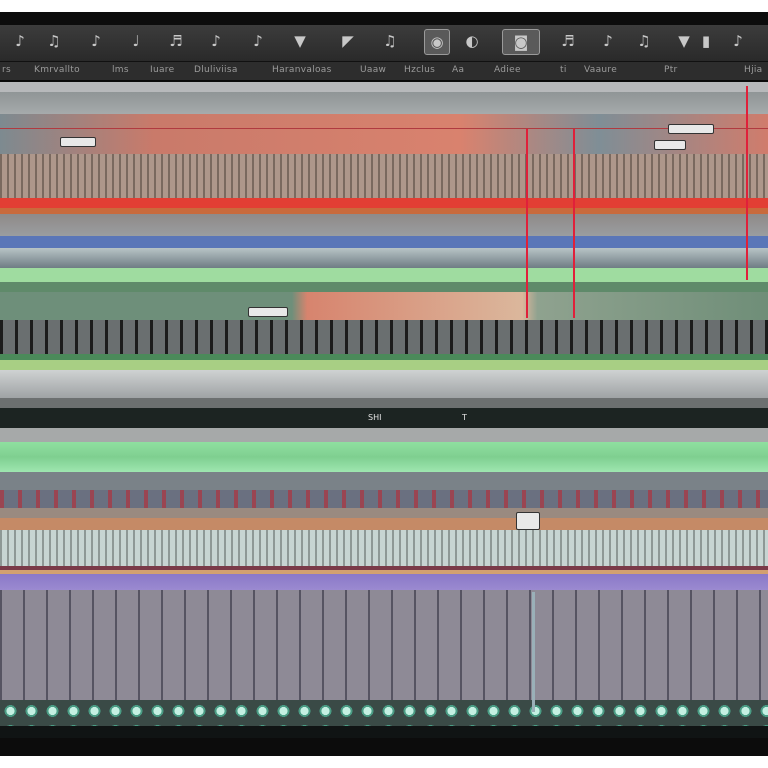  I want to click on play-marker-icon: ▼, so click(684, 41).